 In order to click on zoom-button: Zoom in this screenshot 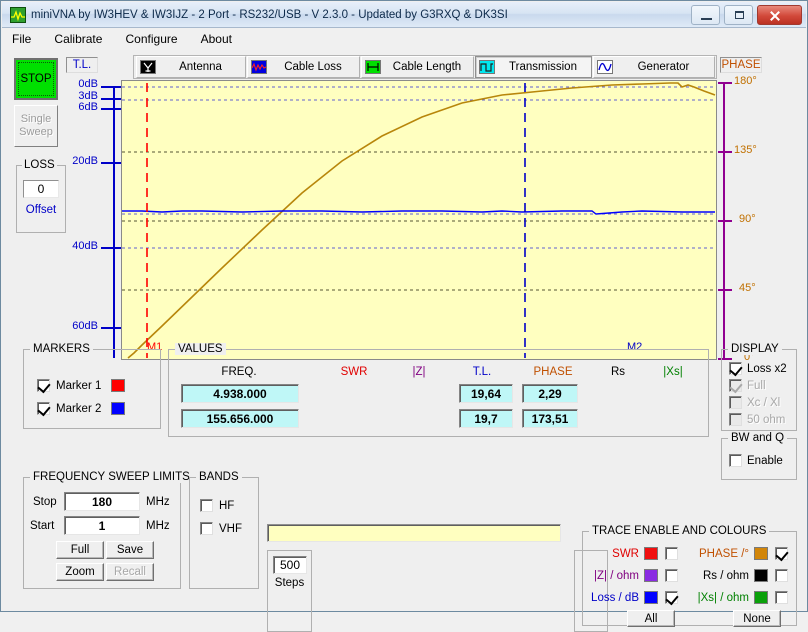, I will do `click(80, 572)`.